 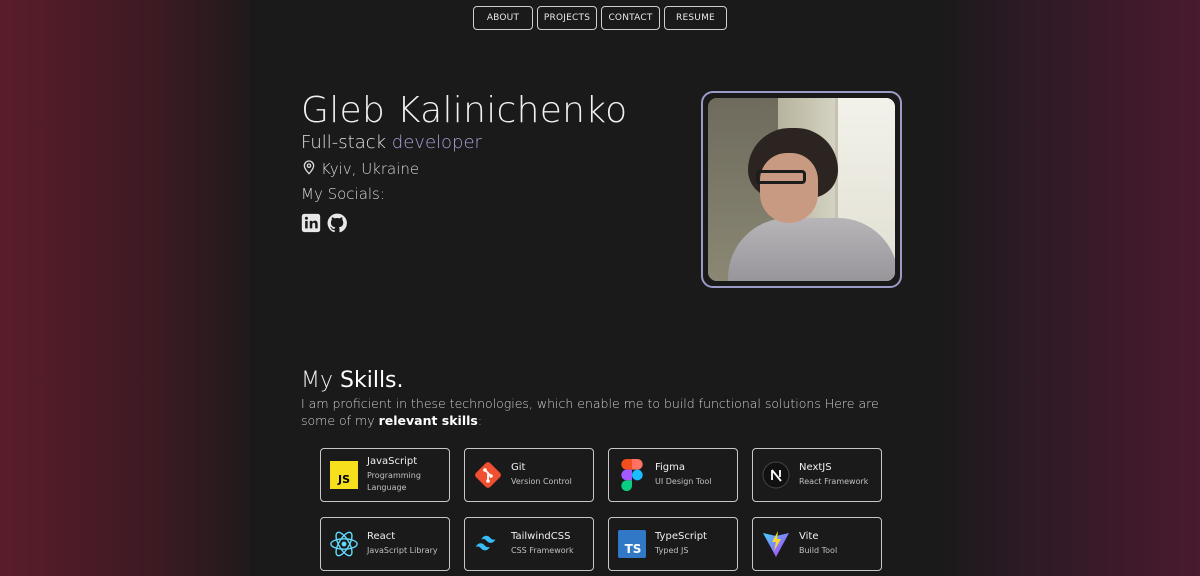 I want to click on socials-label: My Socials:, so click(x=343, y=194).